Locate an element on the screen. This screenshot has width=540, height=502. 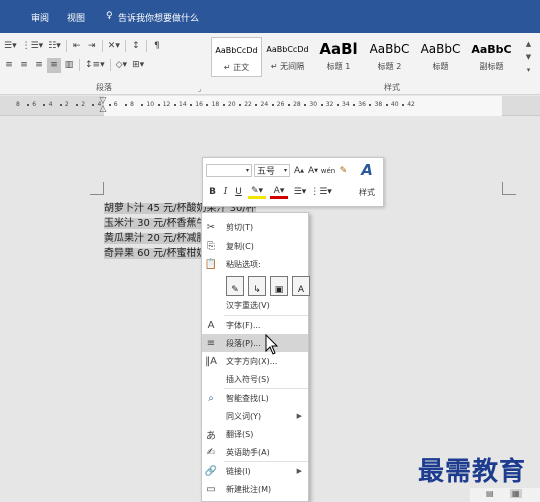
style-heading-1: AaBl 标题 1 is located at coordinates (338, 57).